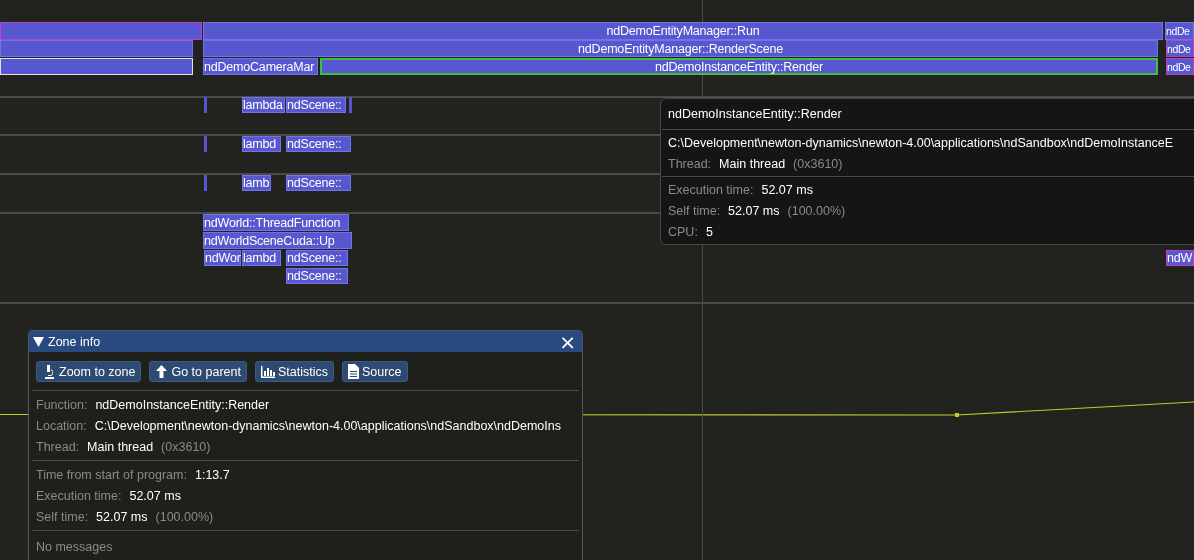 Image resolution: width=1194 pixels, height=560 pixels. What do you see at coordinates (89, 371) in the screenshot?
I see `toolbar-button: Zoom to zone` at bounding box center [89, 371].